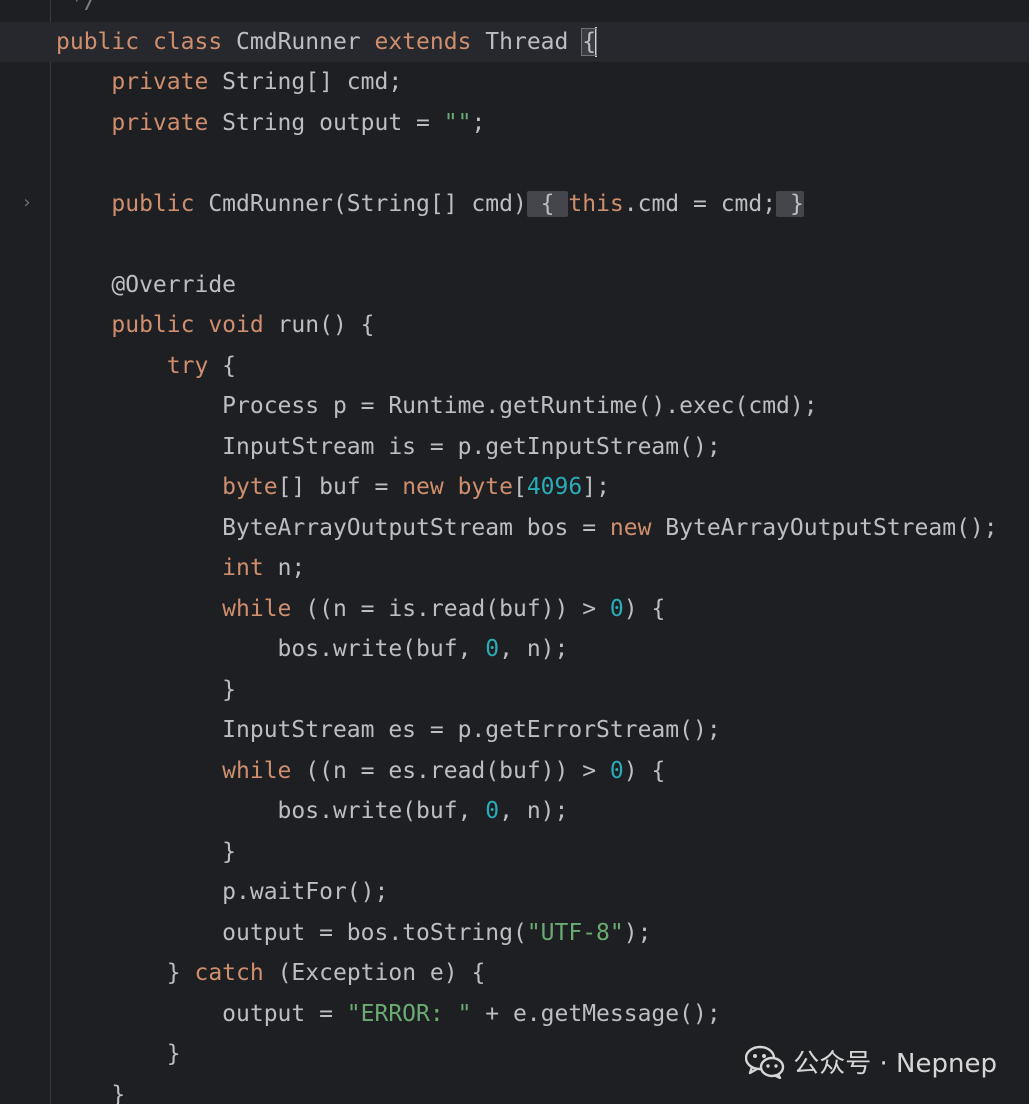 Image resolution: width=1029 pixels, height=1104 pixels. I want to click on code-token: void, so click(243, 325).